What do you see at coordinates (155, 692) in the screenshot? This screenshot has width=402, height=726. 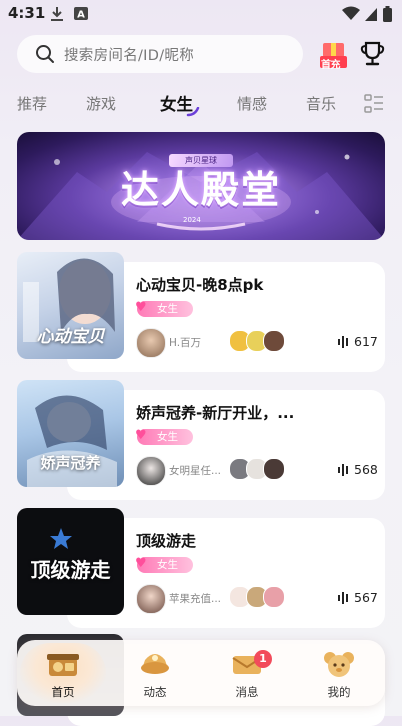 I see `nav-moments-label: 动态` at bounding box center [155, 692].